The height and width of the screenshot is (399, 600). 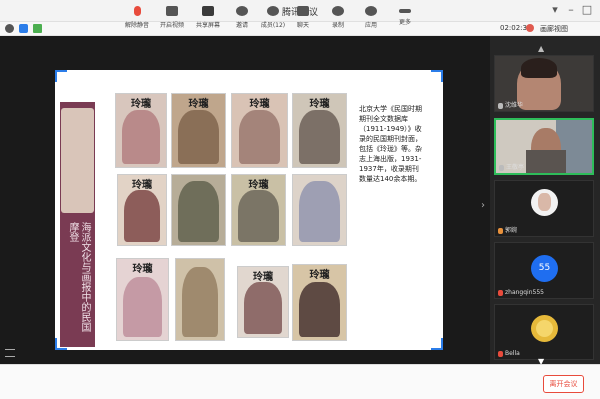 I want to click on participant-name: zhangqin555, so click(x=524, y=292).